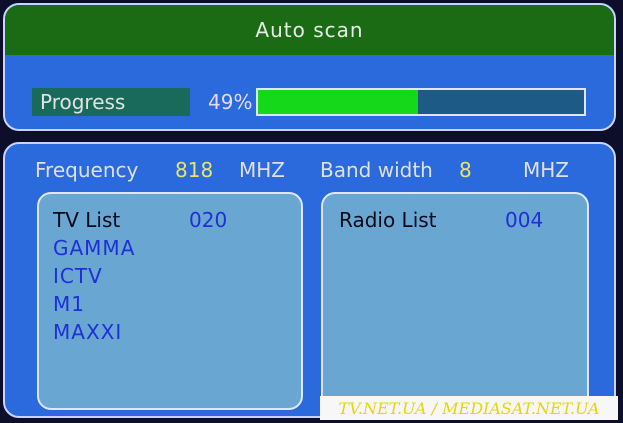 This screenshot has width=623, height=423. What do you see at coordinates (469, 408) in the screenshot?
I see `watermark: TV.NET.UA / MEDIASAT.NET.UA` at bounding box center [469, 408].